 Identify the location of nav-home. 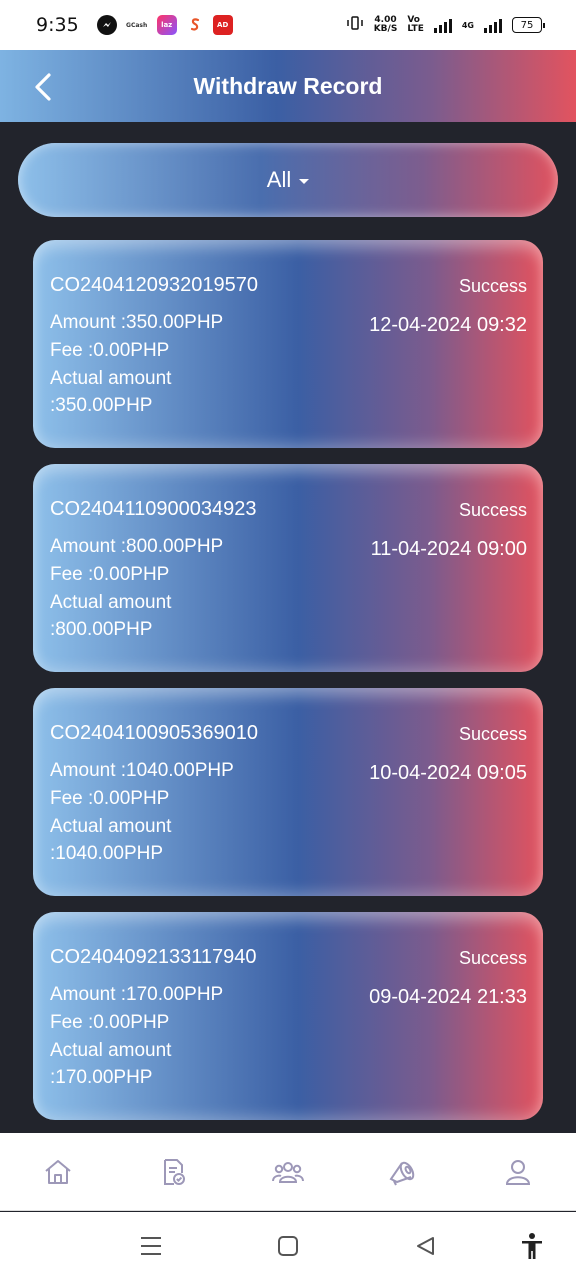
(58, 1172).